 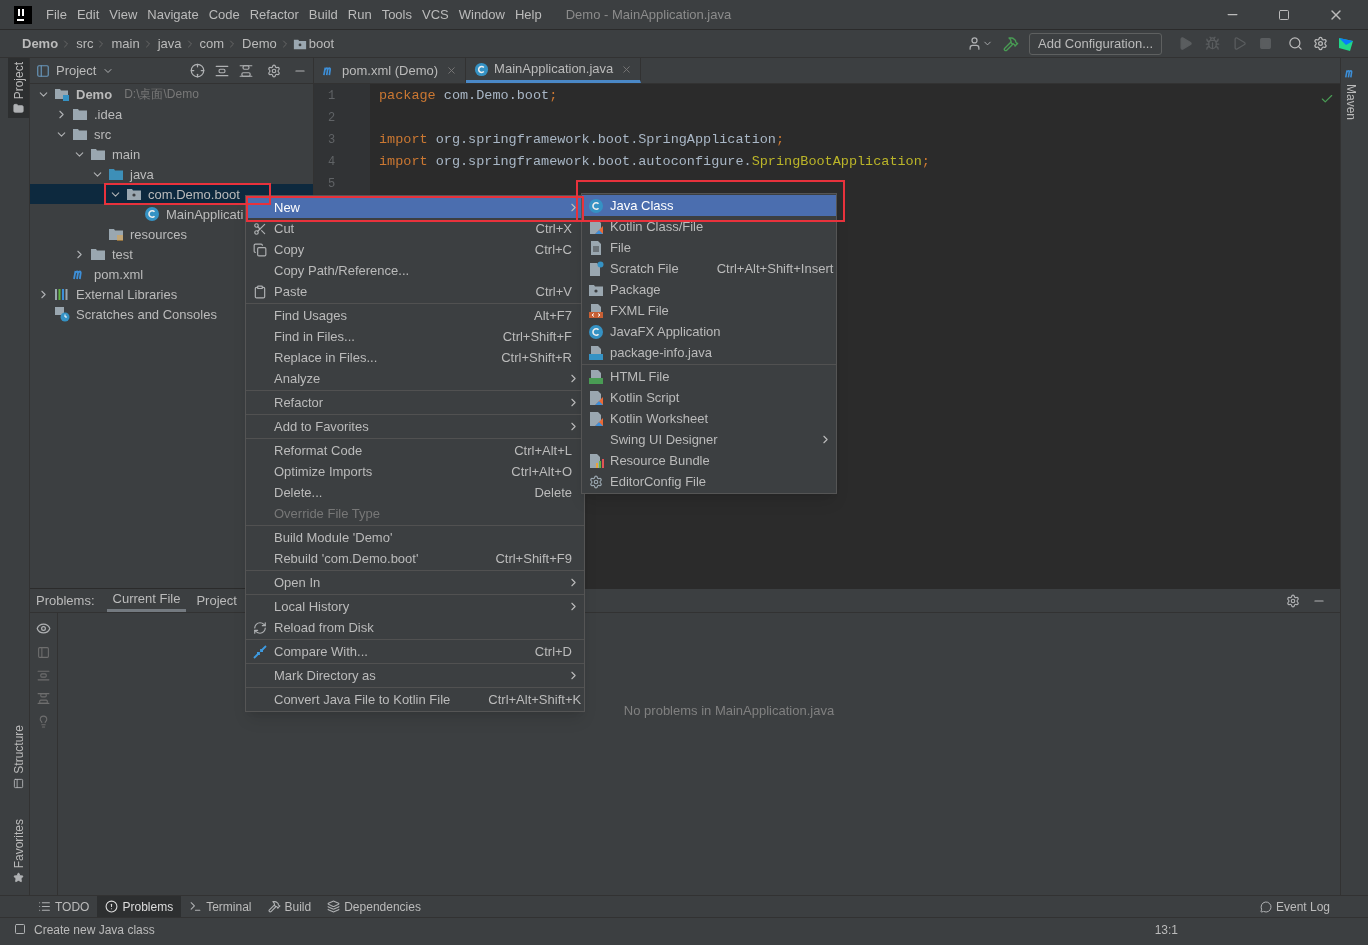 I want to click on menu-bar-item: Build, so click(x=323, y=14).